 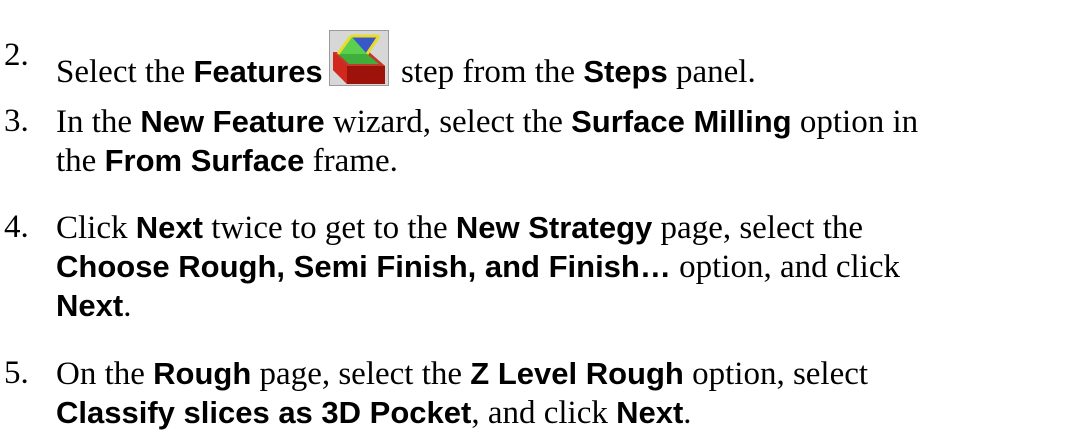 I want to click on text: option in, so click(x=855, y=122).